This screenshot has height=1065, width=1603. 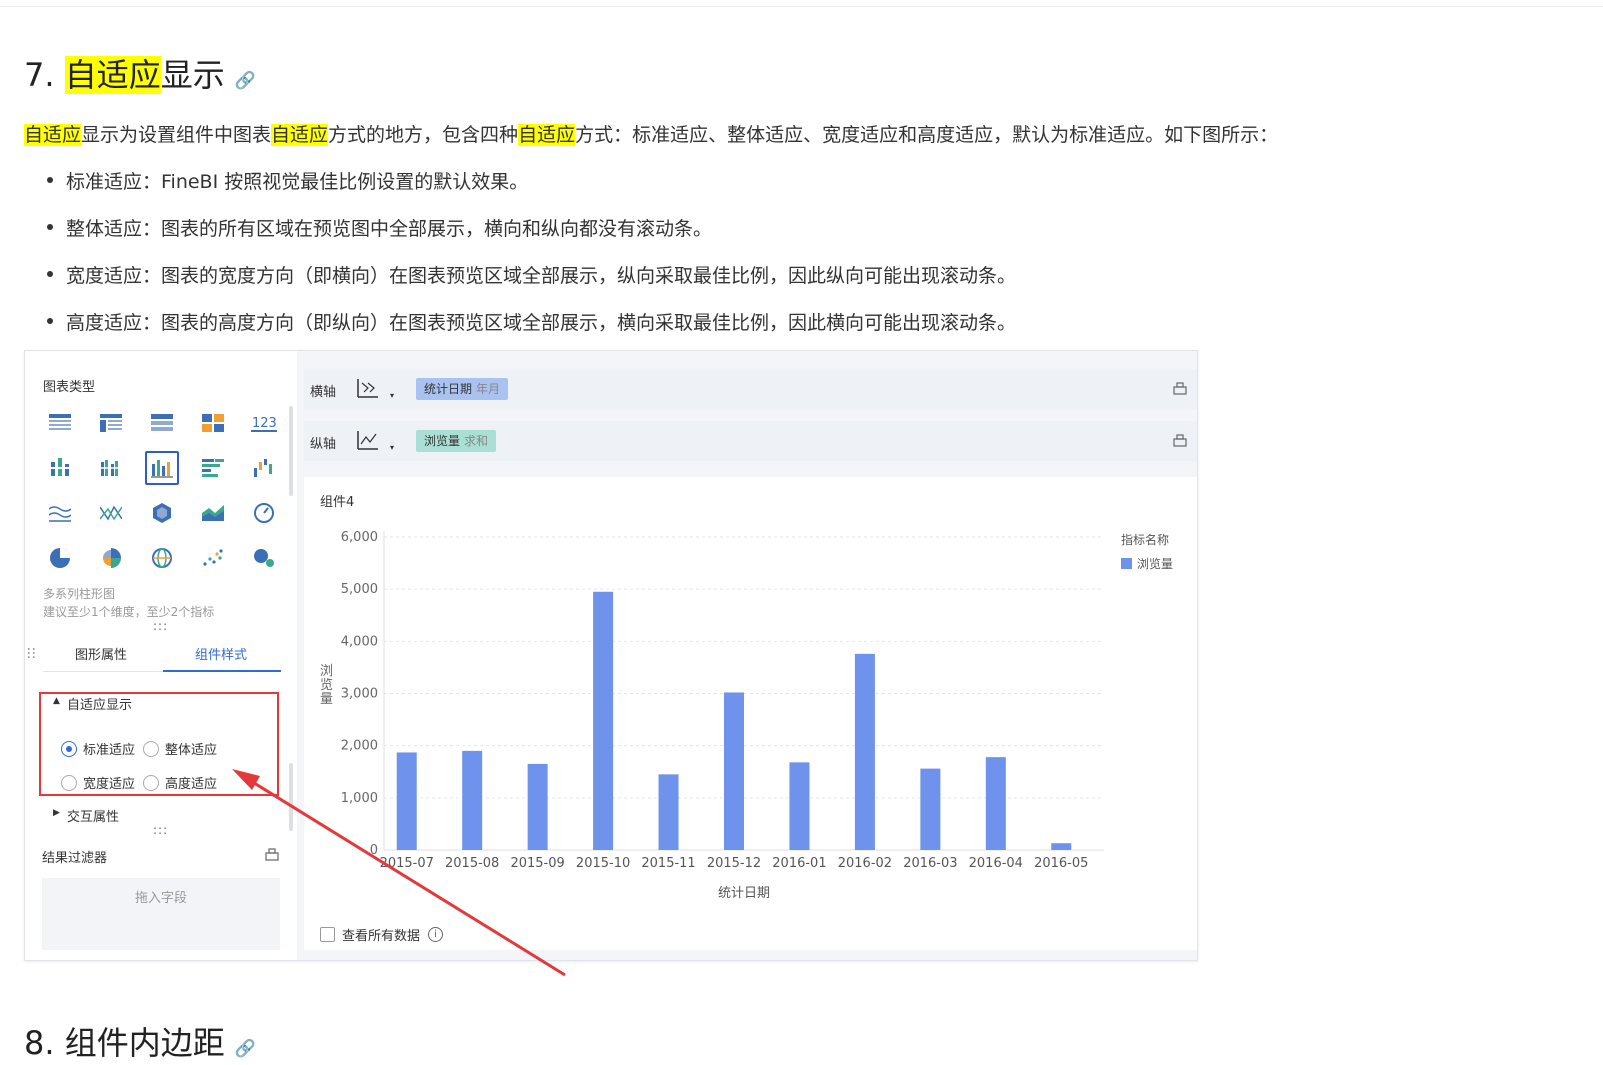 What do you see at coordinates (750, 441) in the screenshot?
I see `y-axis-row: 纵轴 ▾ 浏览量 求和` at bounding box center [750, 441].